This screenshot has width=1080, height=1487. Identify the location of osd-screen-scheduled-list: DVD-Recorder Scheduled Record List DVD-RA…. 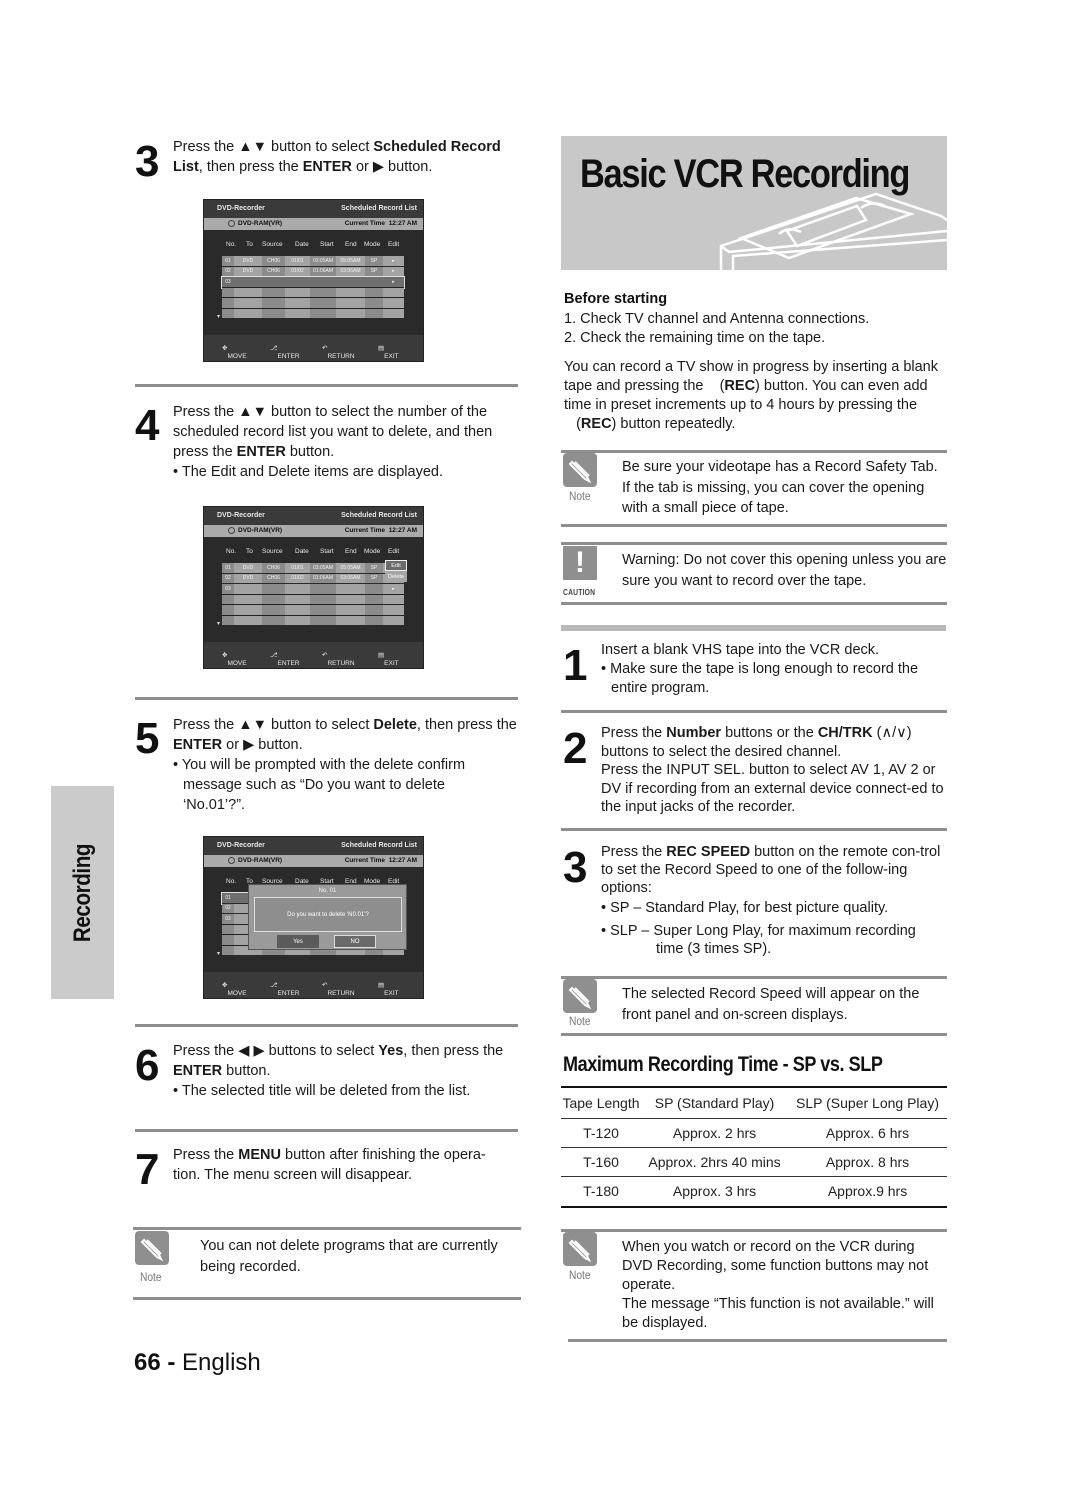
(313, 280).